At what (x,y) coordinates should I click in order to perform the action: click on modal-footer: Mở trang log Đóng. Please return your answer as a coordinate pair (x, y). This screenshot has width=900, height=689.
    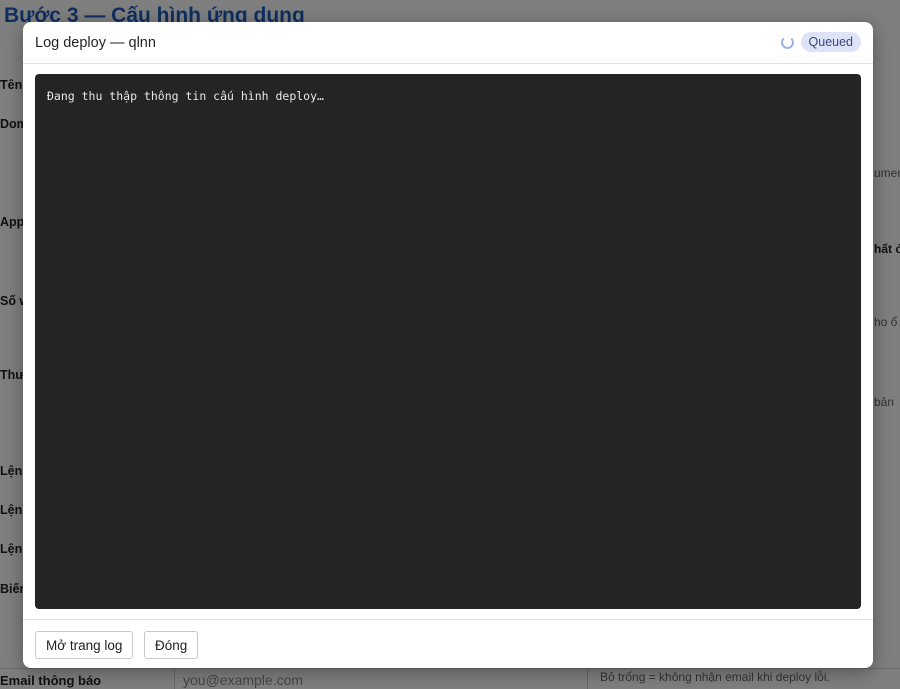
    Looking at the image, I should click on (448, 643).